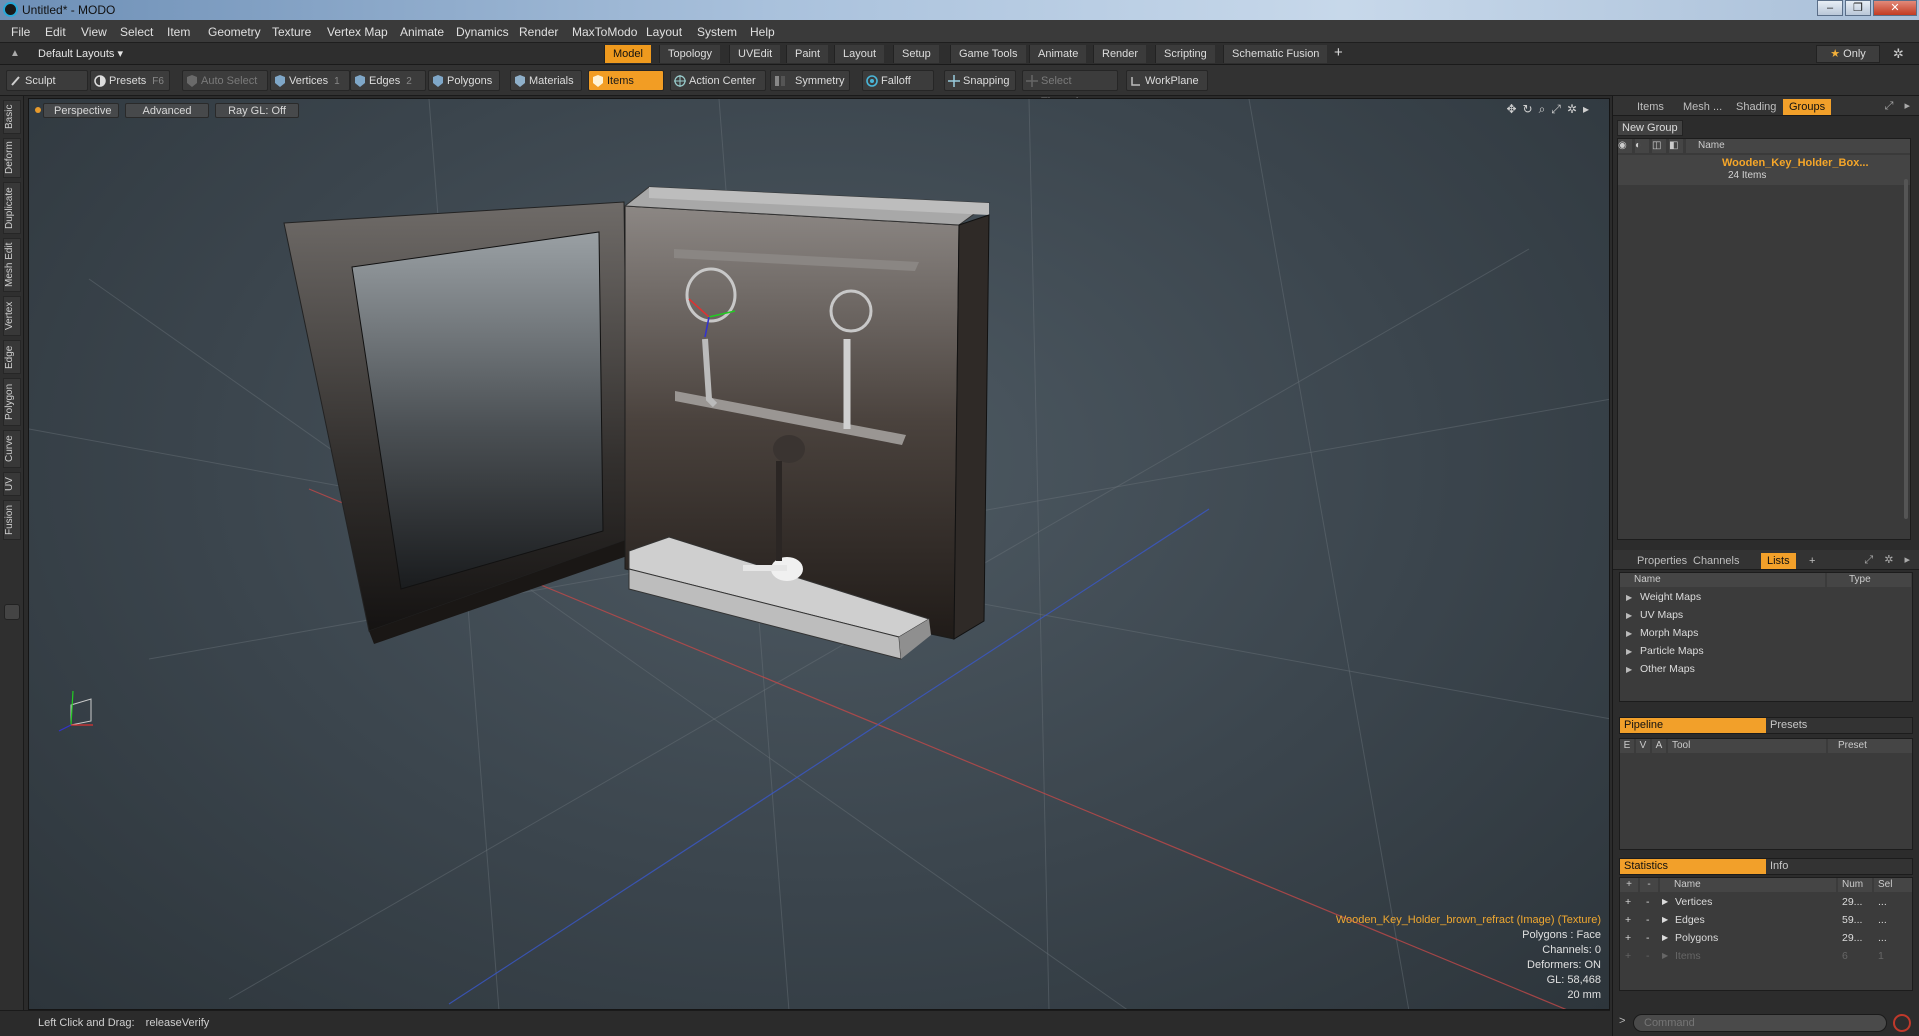 The image size is (1919, 1036). I want to click on render-col-icon: ◐, so click(1642, 146).